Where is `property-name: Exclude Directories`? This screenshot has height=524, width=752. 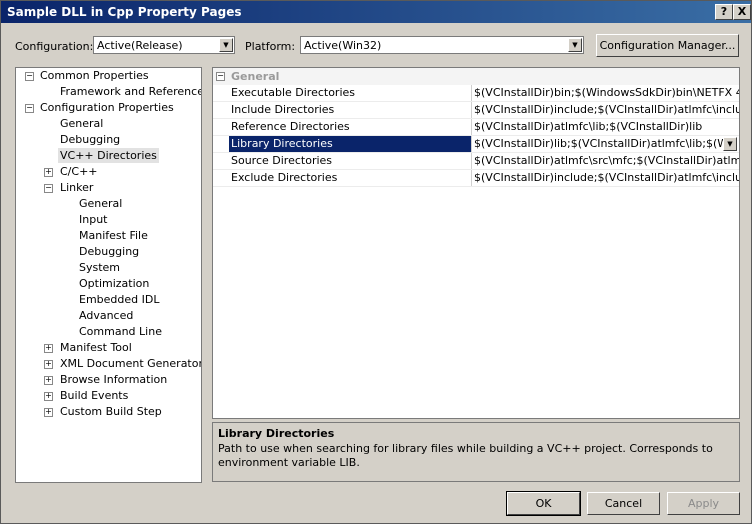
property-name: Exclude Directories is located at coordinates (284, 177).